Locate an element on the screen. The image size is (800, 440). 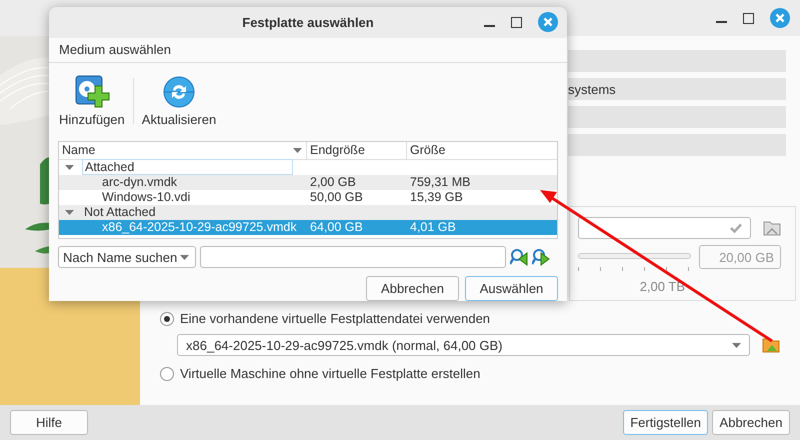
menu-item: Medium auswählen is located at coordinates (115, 50).